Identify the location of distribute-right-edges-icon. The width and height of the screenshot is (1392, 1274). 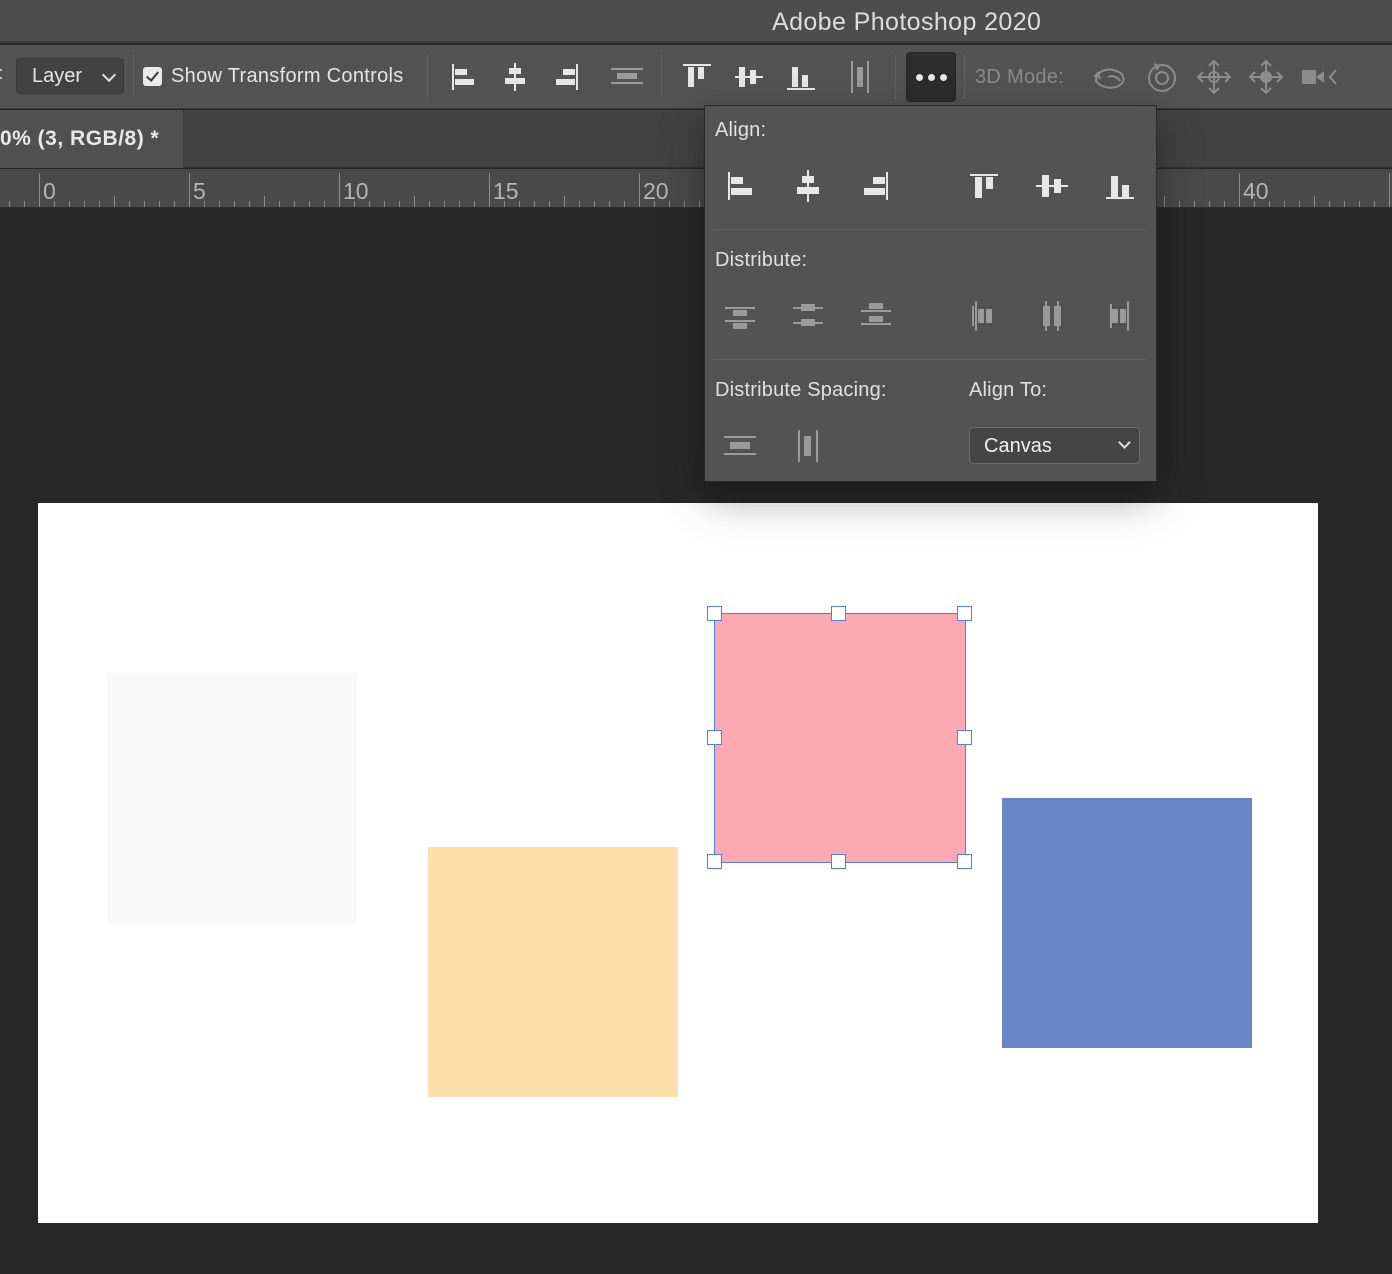
(1120, 316).